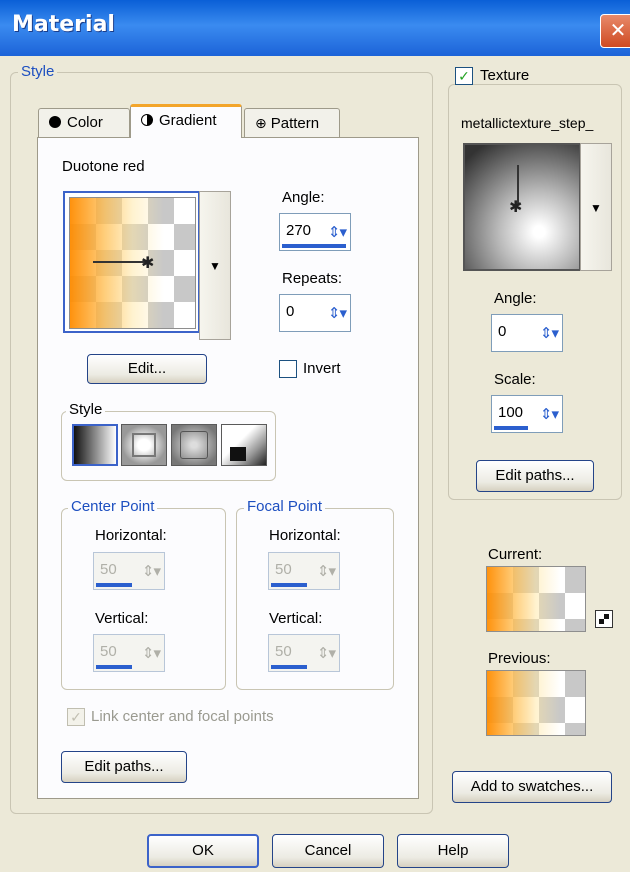 The height and width of the screenshot is (872, 630). What do you see at coordinates (527, 123) in the screenshot?
I see `texture-name: metallictexture_step_` at bounding box center [527, 123].